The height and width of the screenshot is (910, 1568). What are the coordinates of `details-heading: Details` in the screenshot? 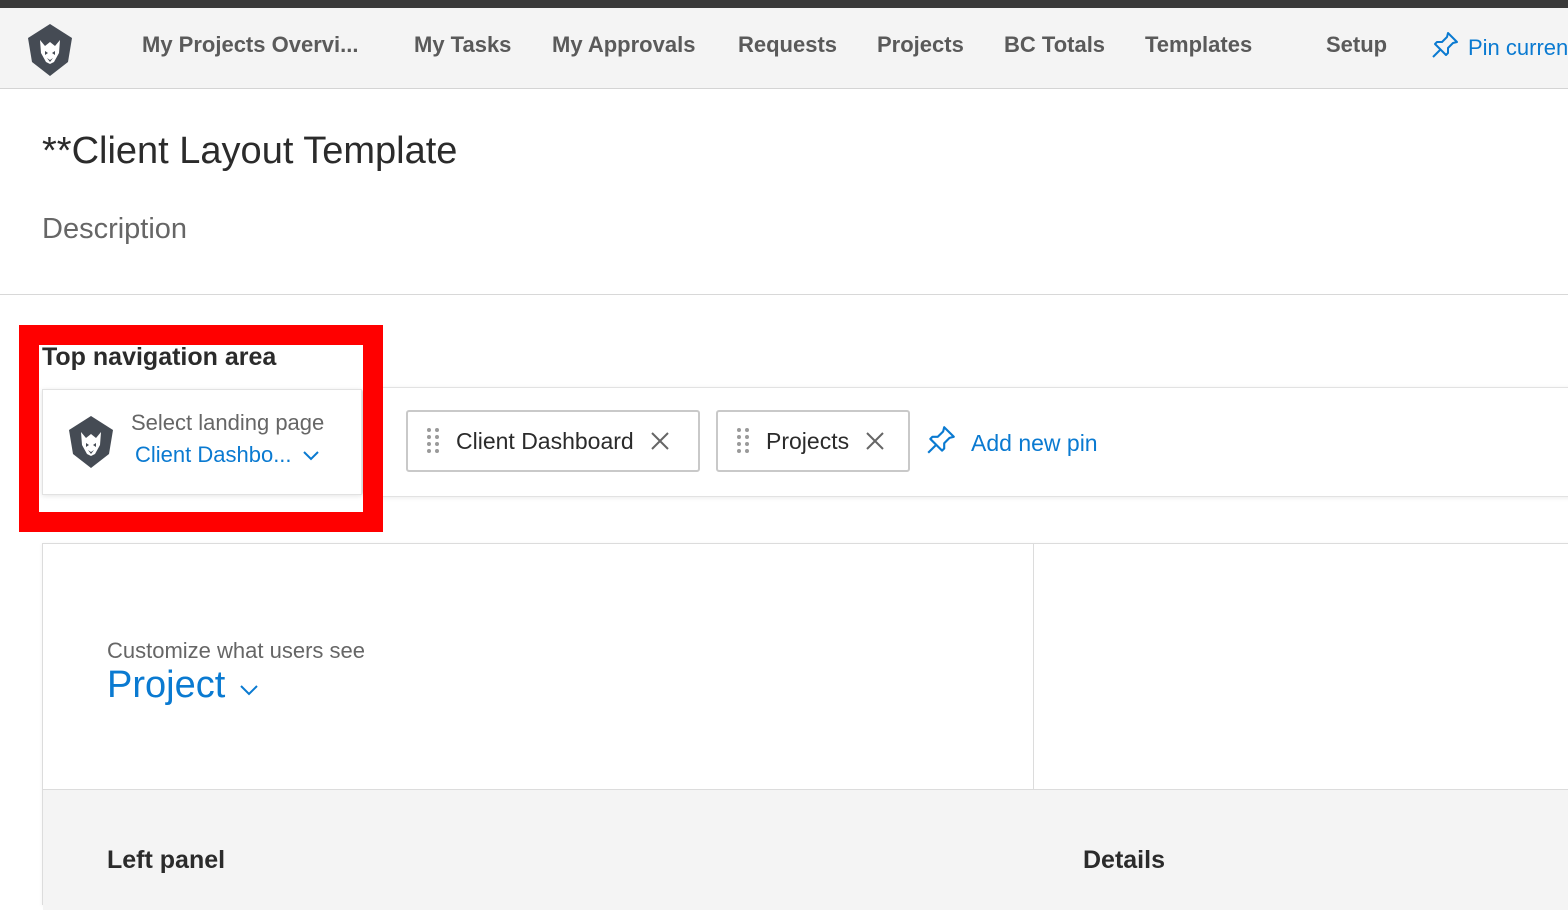 It's located at (1124, 860).